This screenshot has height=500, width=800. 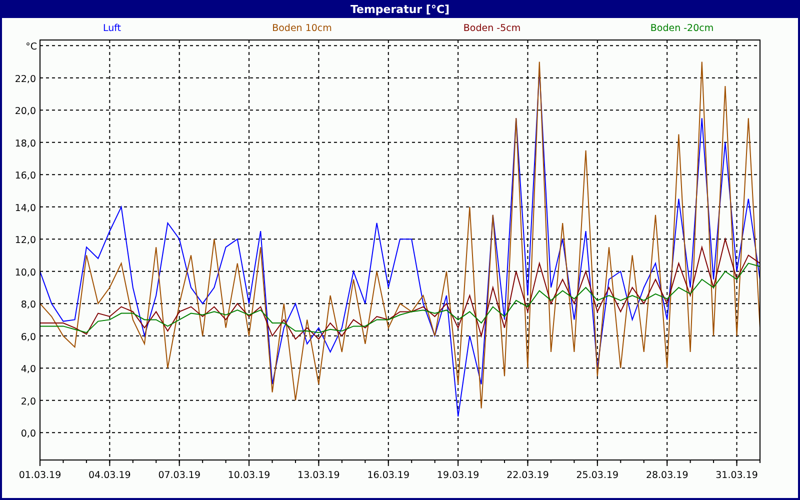 What do you see at coordinates (28, 370) in the screenshot?
I see `axis-label: 4,0` at bounding box center [28, 370].